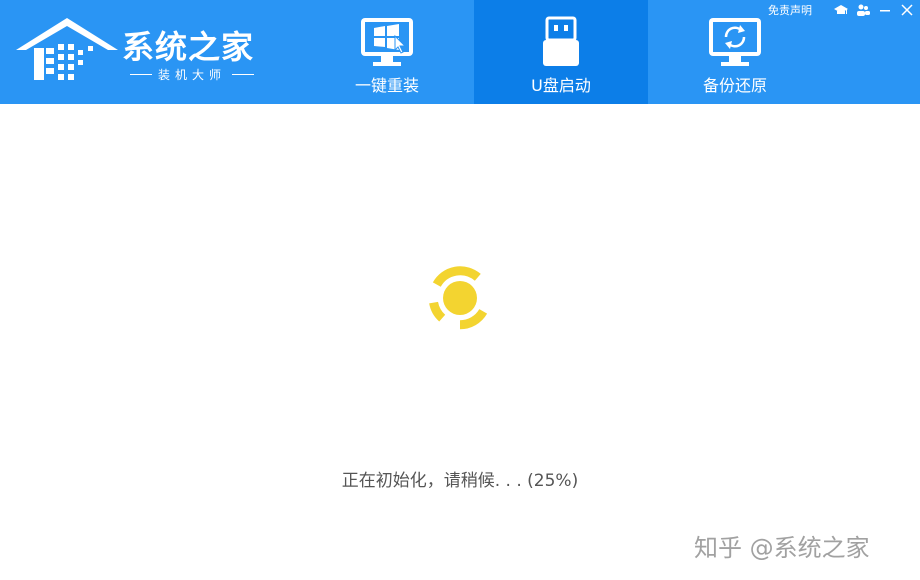  I want to click on brand-logo: 系统之家 装机大师, so click(142, 48).